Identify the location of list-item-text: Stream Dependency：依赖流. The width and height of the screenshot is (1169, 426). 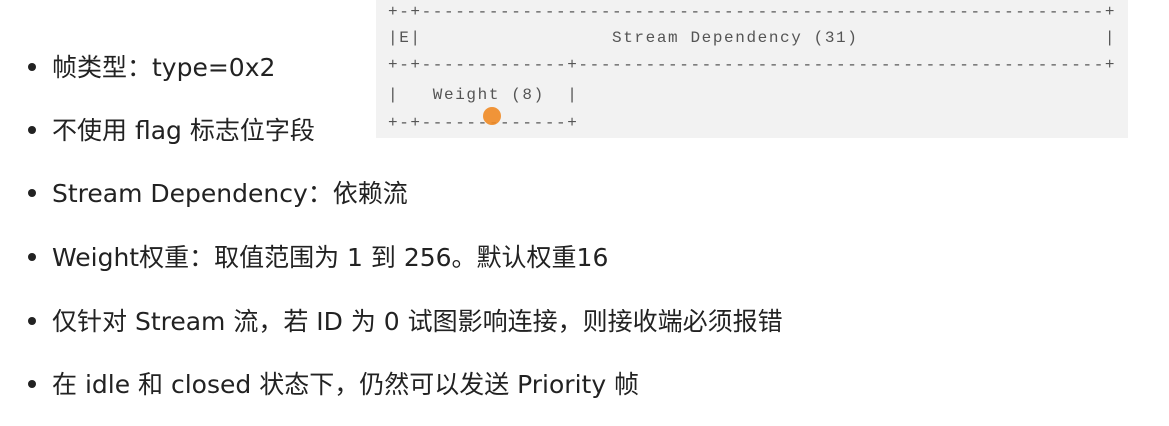
(230, 193).